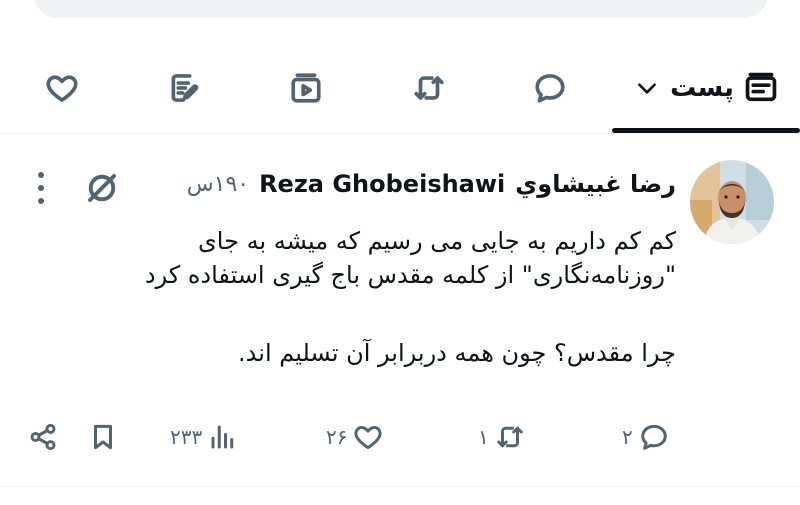 Image resolution: width=800 pixels, height=505 pixels. I want to click on share-icon, so click(43, 437).